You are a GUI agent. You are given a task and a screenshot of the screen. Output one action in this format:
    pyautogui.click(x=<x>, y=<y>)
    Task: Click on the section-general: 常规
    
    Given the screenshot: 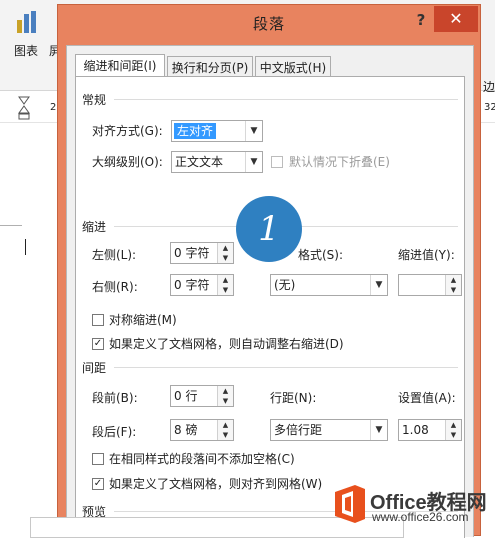 What is the action you would take?
    pyautogui.click(x=94, y=100)
    